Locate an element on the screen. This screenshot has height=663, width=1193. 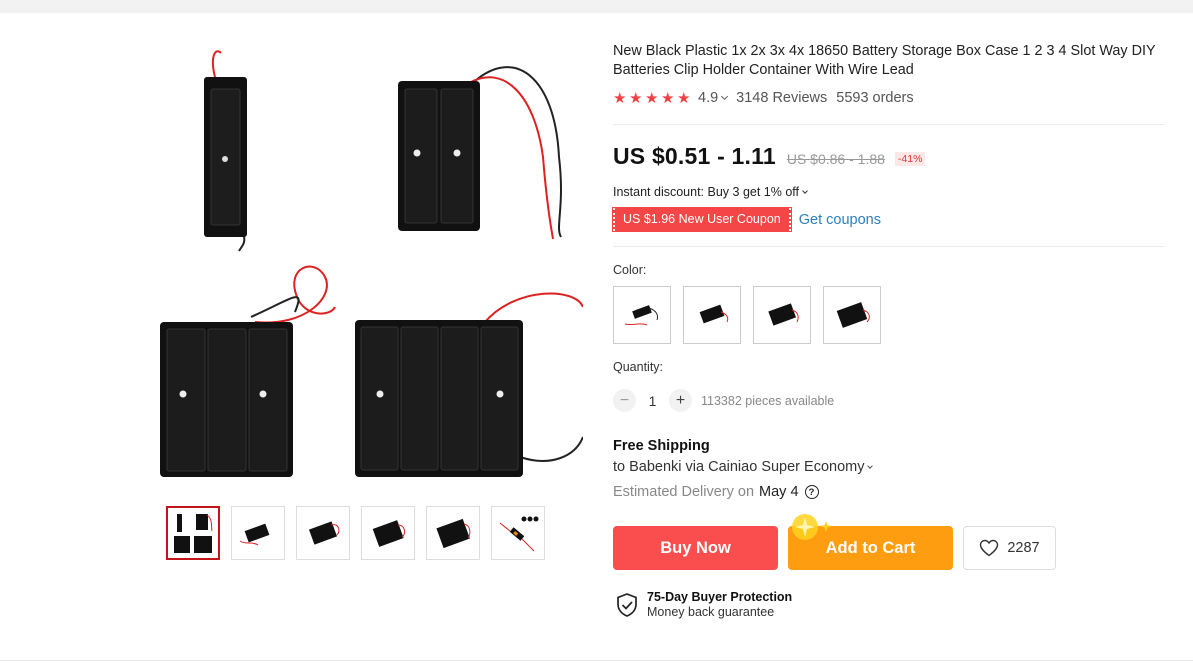
instant-discount-text: Instant discount: Buy 3 get 1% off is located at coordinates (706, 192).